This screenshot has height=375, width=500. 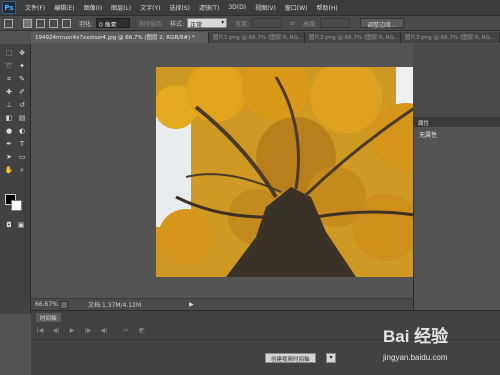 What do you see at coordinates (15, 179) in the screenshot?
I see `toolbox: ◘ ▣ ⬚ ✥ ➰ ✦ ⌗ ✎ ✚ ✐ ⊥ ↺ ◧ ▤ ● ◐ ✒ T ➤ ▭ ✋ ⌕` at bounding box center [15, 179].